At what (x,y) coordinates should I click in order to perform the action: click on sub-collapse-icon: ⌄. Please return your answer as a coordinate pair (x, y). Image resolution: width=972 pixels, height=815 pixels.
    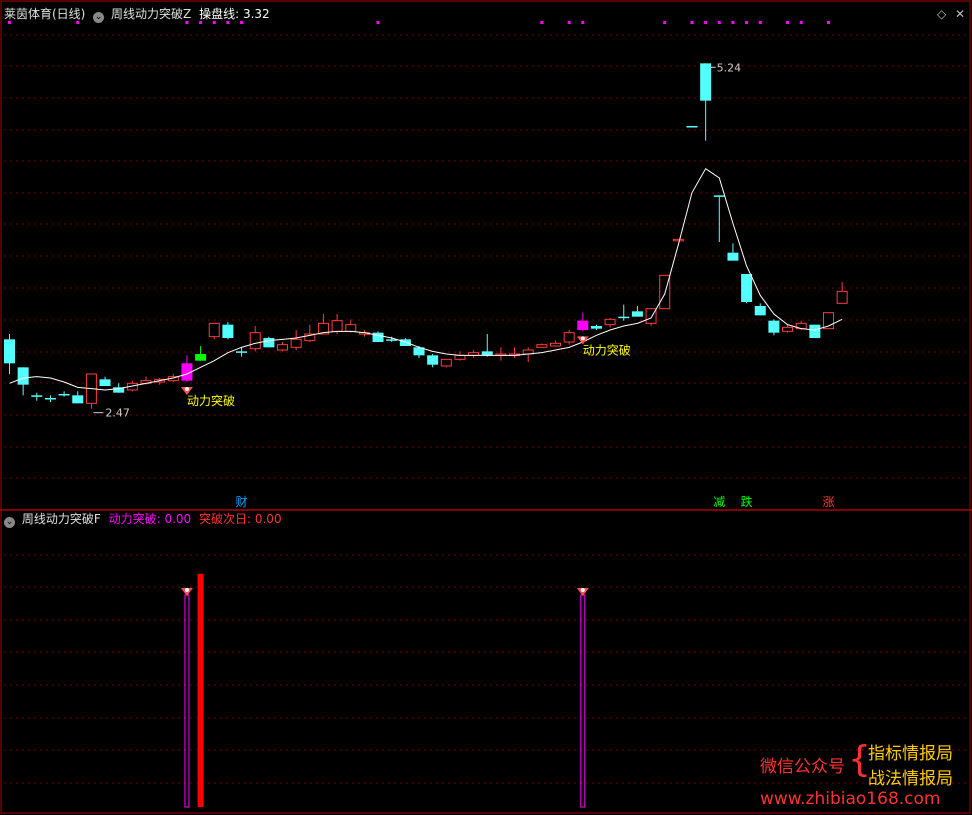
    Looking at the image, I should click on (9, 522).